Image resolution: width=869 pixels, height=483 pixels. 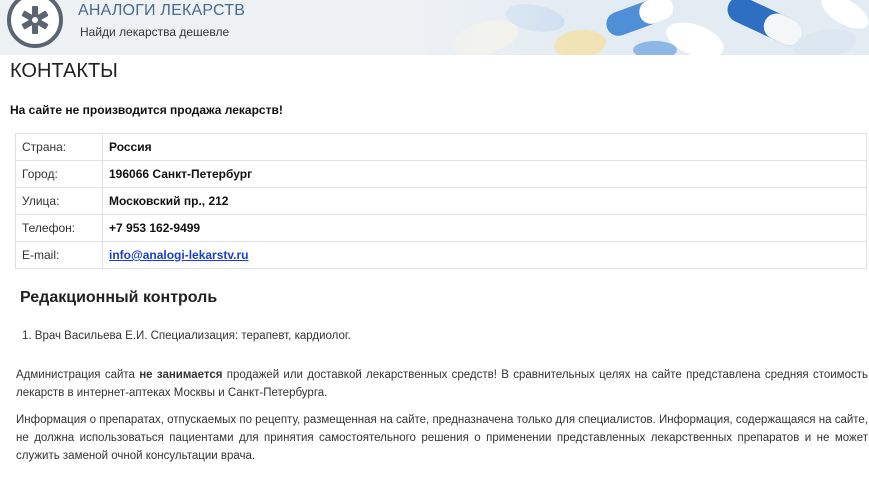 I want to click on table-row: E-mail: info@analogi-lekarstv.ru, so click(x=441, y=255).